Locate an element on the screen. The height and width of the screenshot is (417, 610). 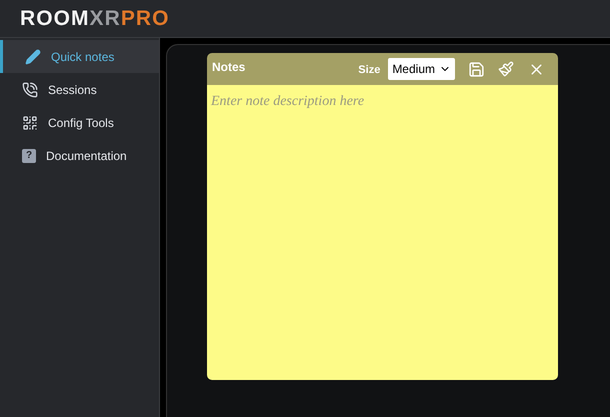
sidebar-item: Sessions is located at coordinates (79, 89).